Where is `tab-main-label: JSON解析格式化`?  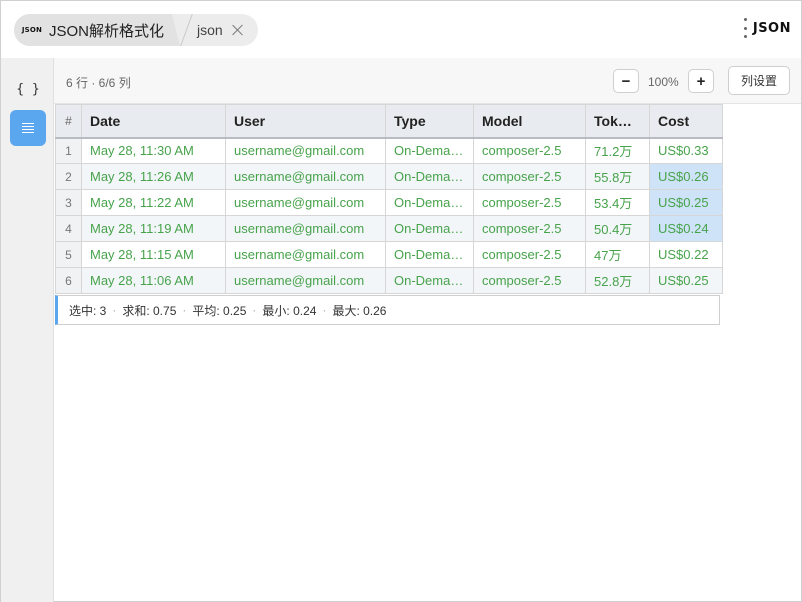 tab-main-label: JSON解析格式化 is located at coordinates (107, 31).